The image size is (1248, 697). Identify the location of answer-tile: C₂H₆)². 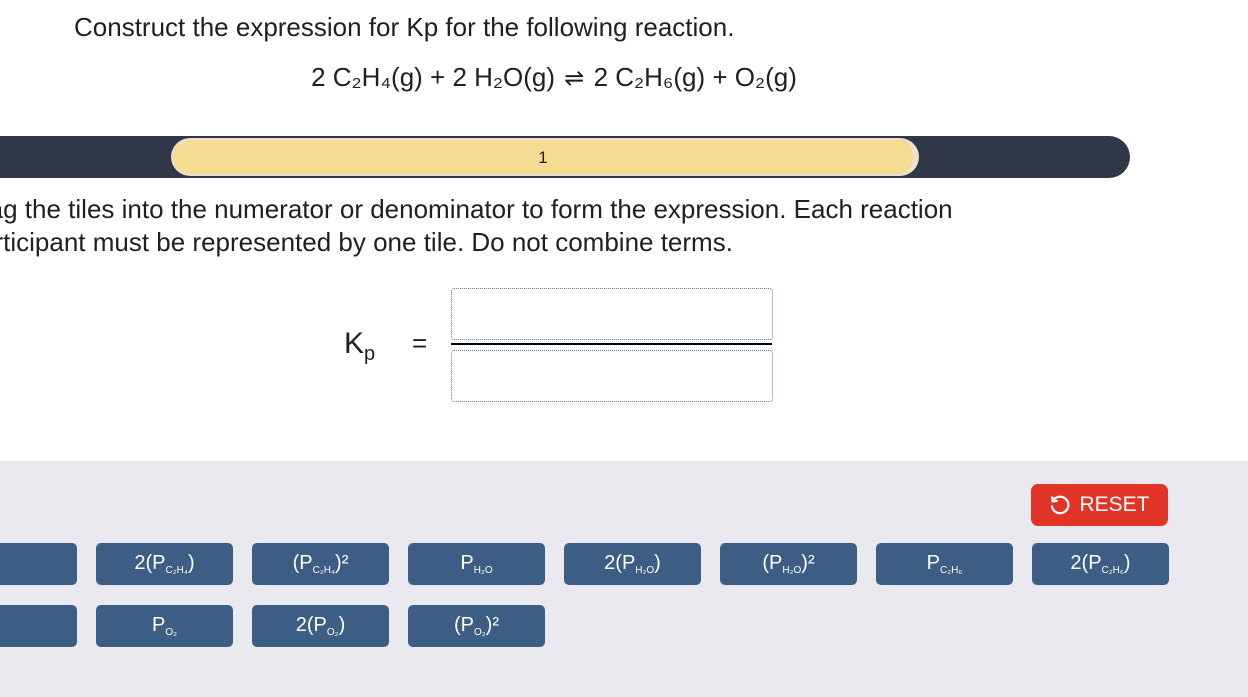
(38, 626).